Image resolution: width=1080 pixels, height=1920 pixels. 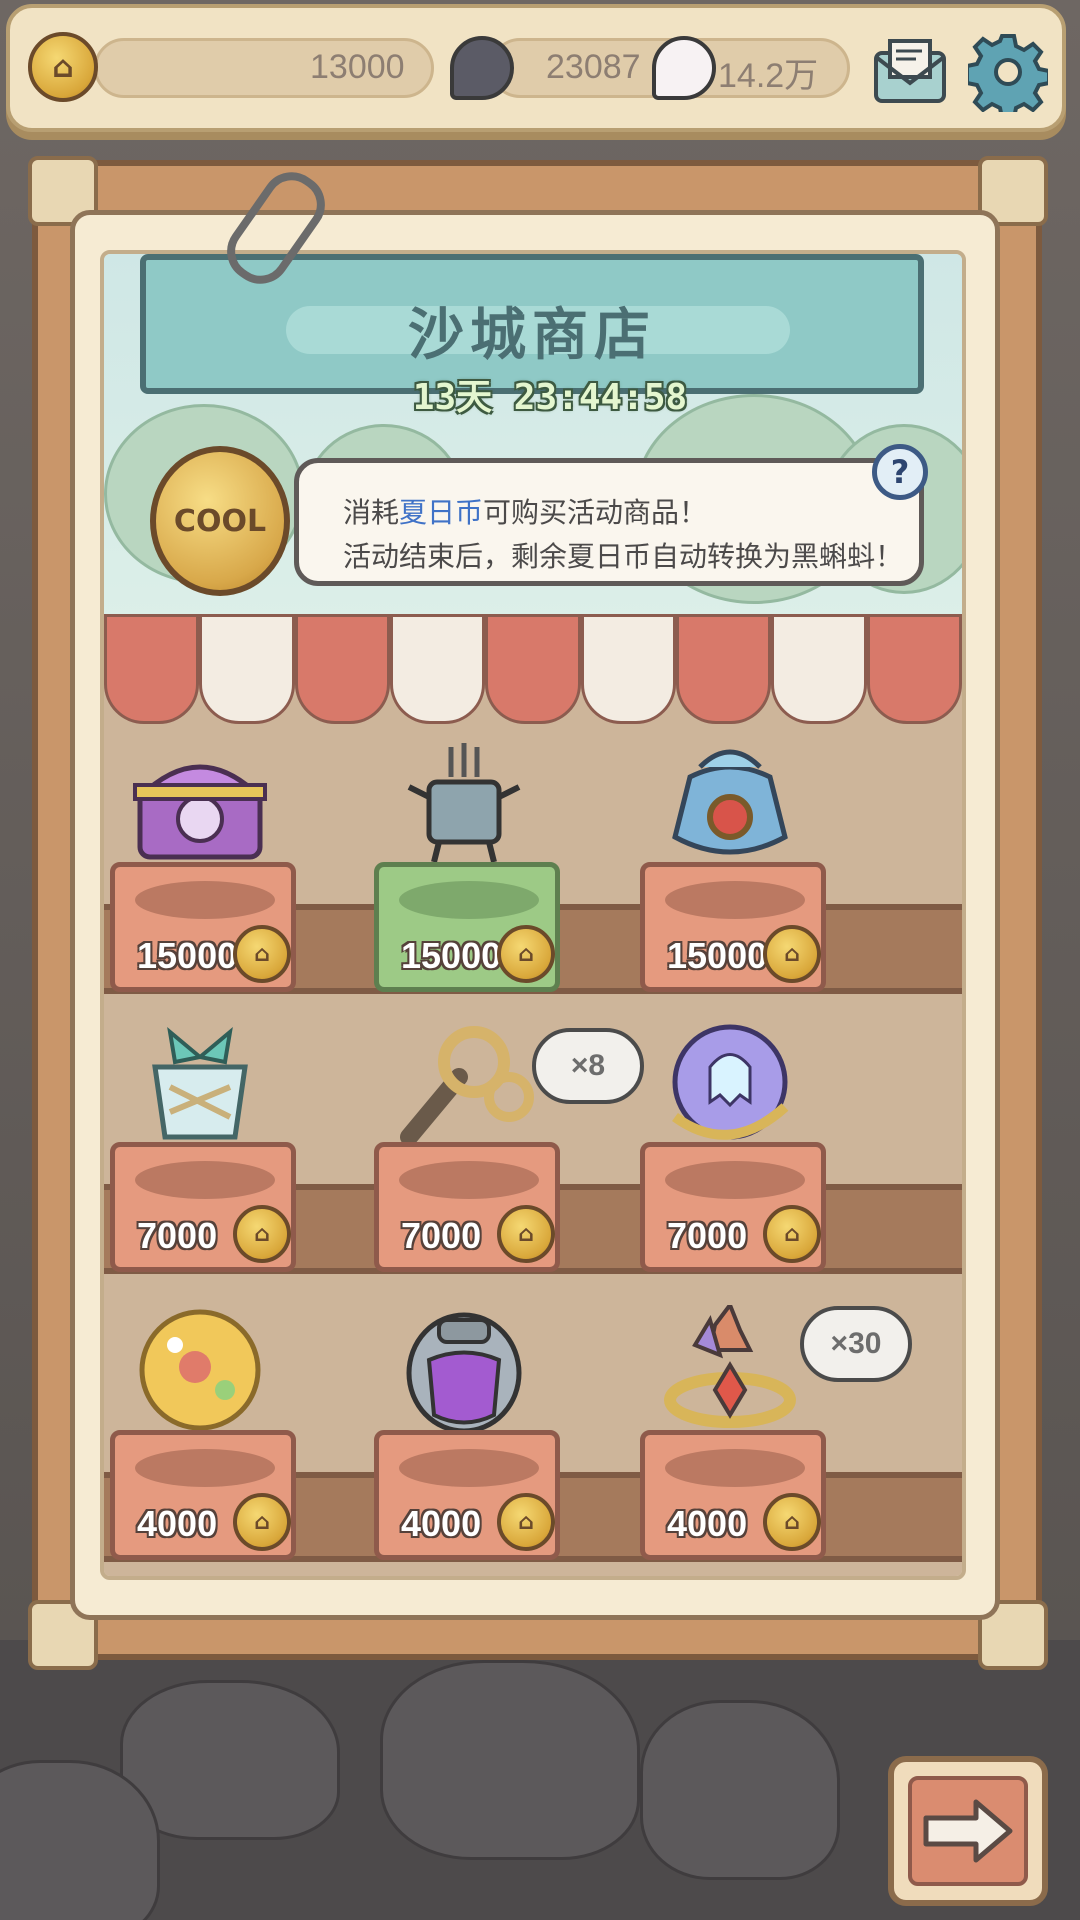 What do you see at coordinates (730, 802) in the screenshot?
I see `treasure-pouch-icon` at bounding box center [730, 802].